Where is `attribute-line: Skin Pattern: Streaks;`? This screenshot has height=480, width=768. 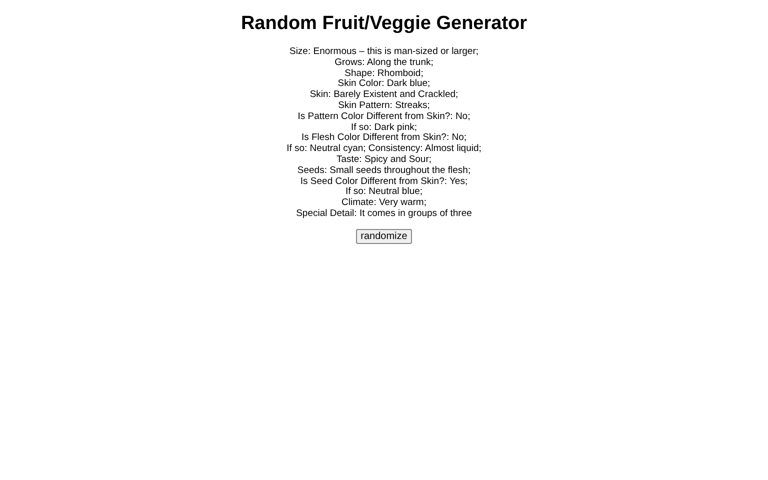
attribute-line: Skin Pattern: Streaks; is located at coordinates (384, 106).